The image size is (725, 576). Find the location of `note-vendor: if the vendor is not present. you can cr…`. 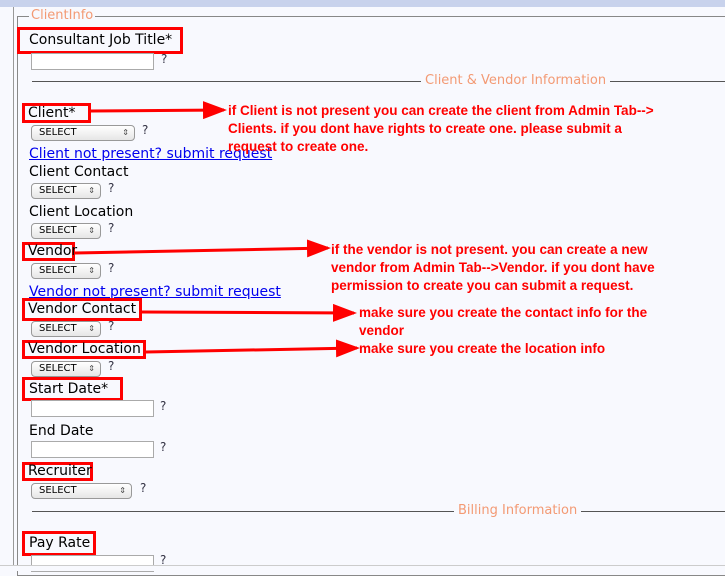

note-vendor: if the vendor is not present. you can cr… is located at coordinates (493, 268).